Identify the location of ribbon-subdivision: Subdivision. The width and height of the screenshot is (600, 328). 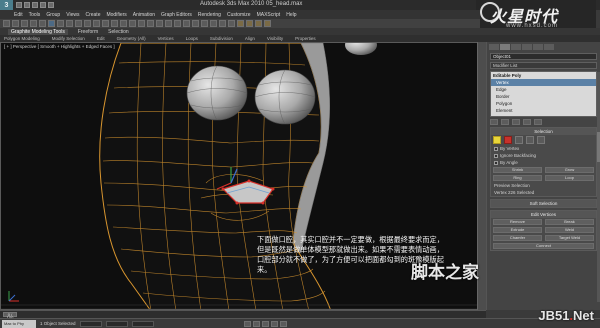
(221, 38).